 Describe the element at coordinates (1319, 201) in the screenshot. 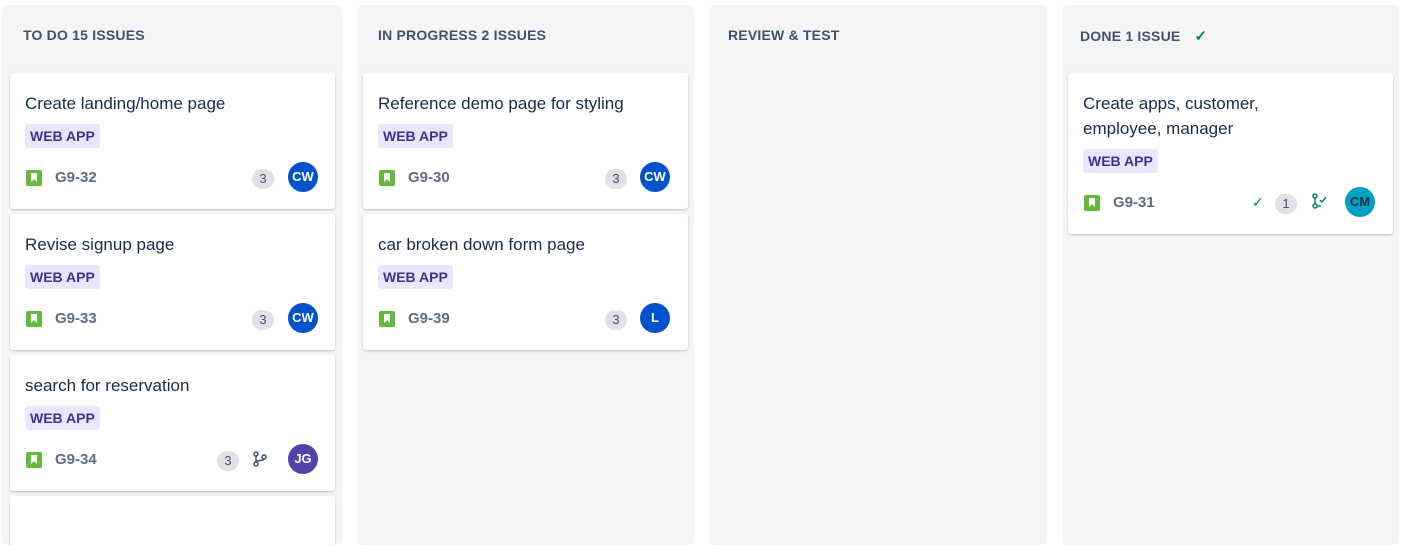

I see `merged-branch-icon` at that location.